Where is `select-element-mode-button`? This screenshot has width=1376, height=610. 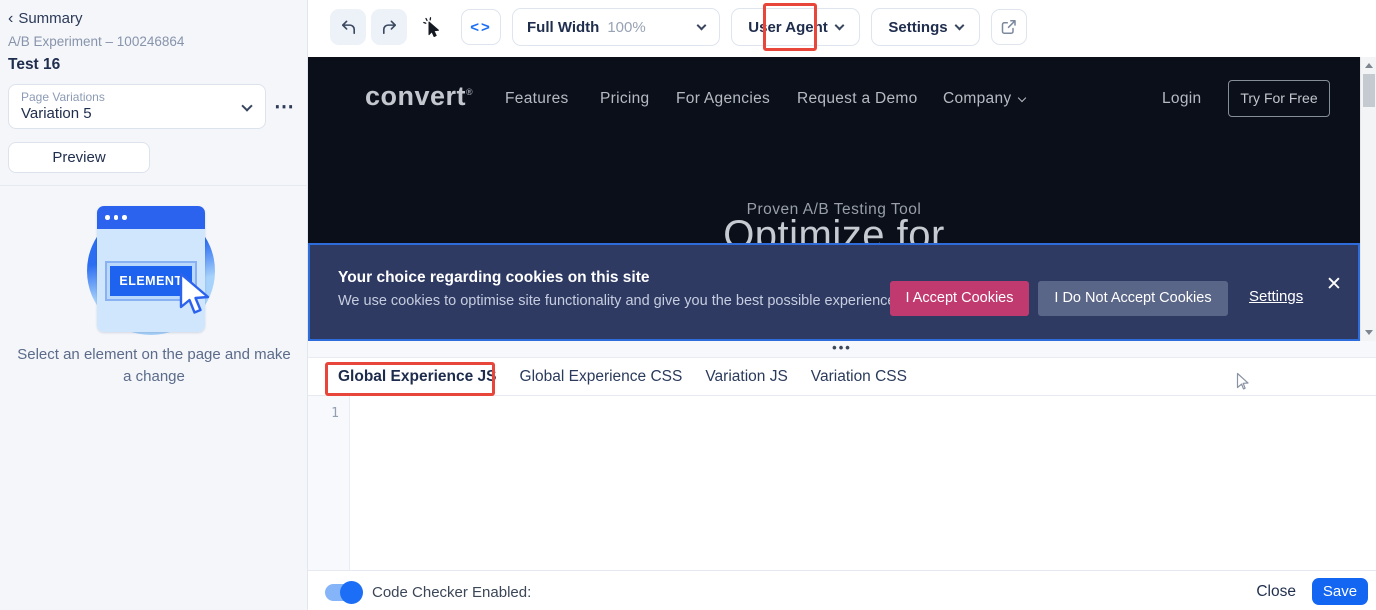
select-element-mode-button is located at coordinates (433, 27).